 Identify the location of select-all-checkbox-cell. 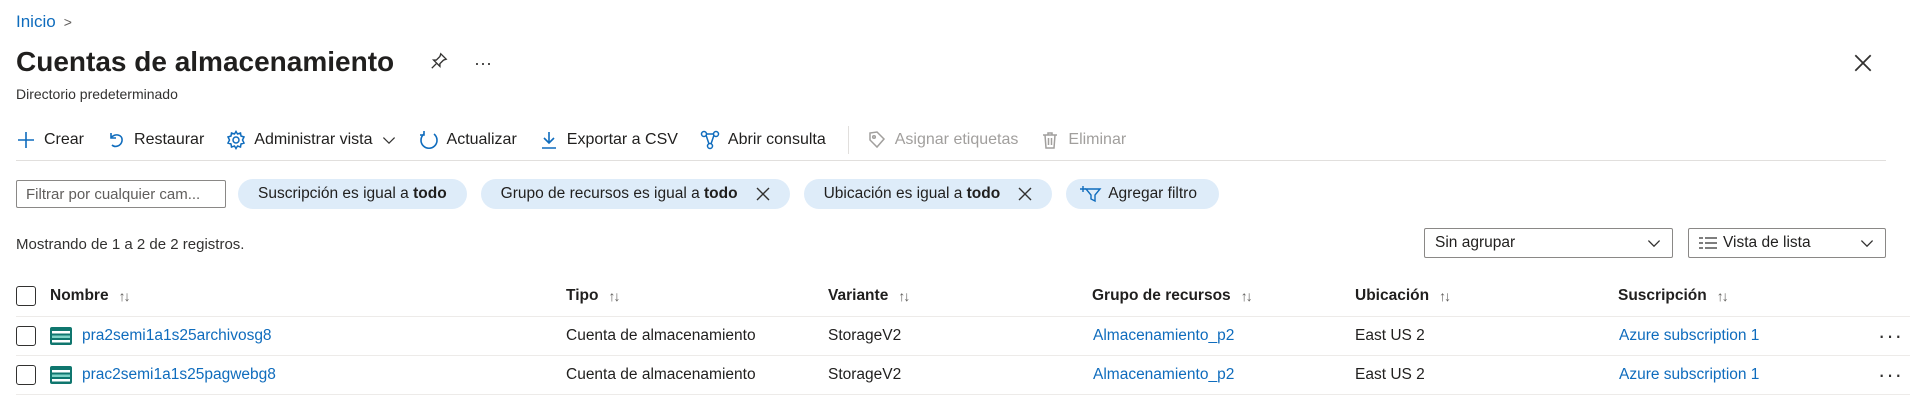
(26, 296).